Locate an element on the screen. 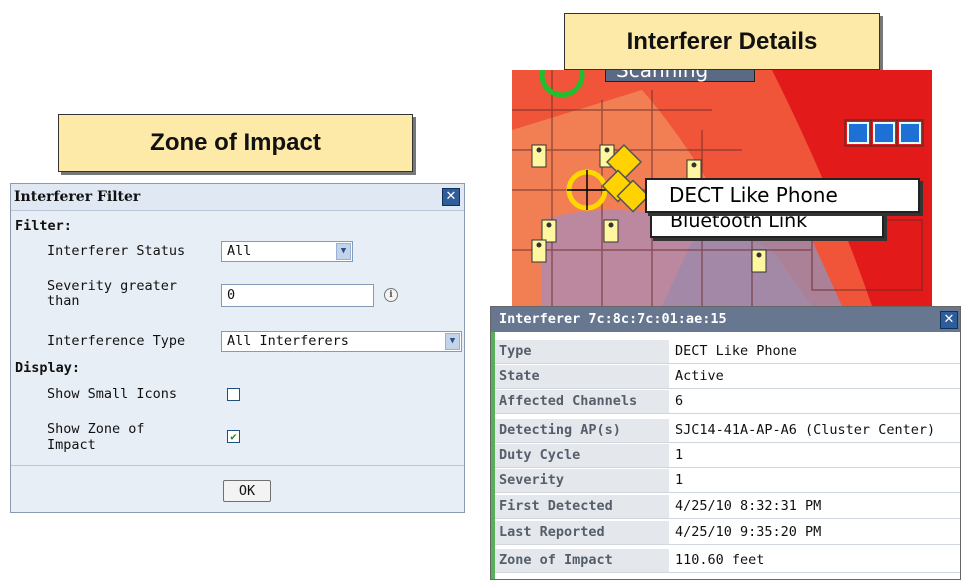 This screenshot has width=961, height=580. interference-type-select: All Interferers ▼ is located at coordinates (341, 341).